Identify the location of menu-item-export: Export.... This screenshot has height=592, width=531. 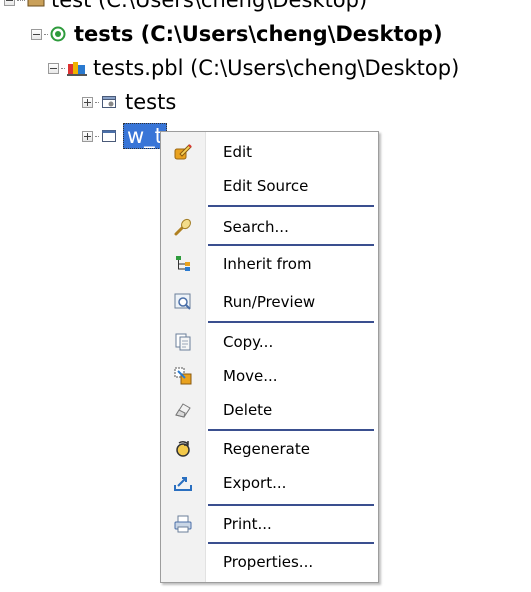
(269, 483).